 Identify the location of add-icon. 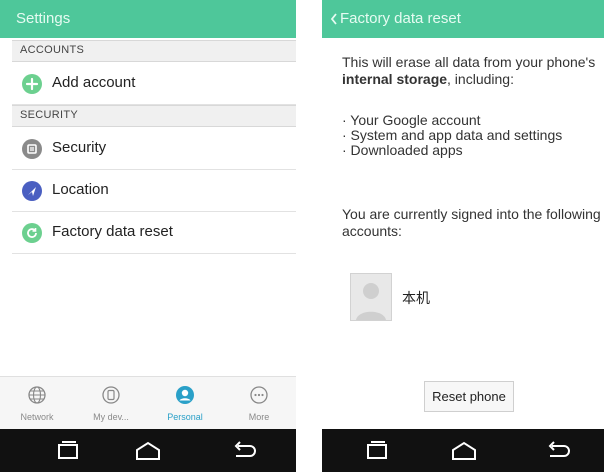
(32, 84).